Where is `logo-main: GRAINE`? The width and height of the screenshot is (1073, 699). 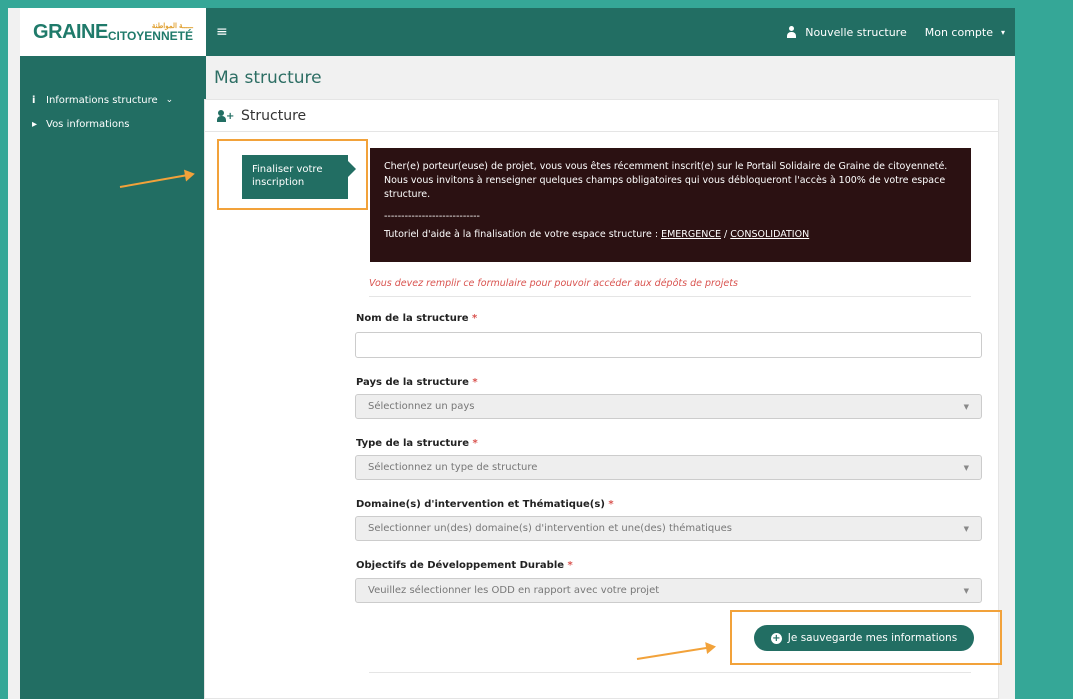 logo-main: GRAINE is located at coordinates (70, 31).